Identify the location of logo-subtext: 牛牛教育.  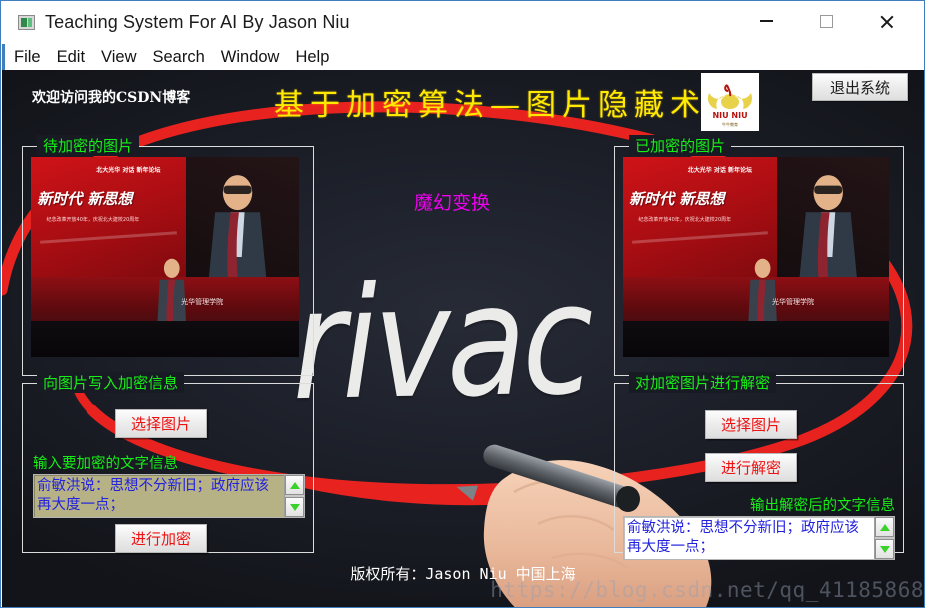
(730, 124).